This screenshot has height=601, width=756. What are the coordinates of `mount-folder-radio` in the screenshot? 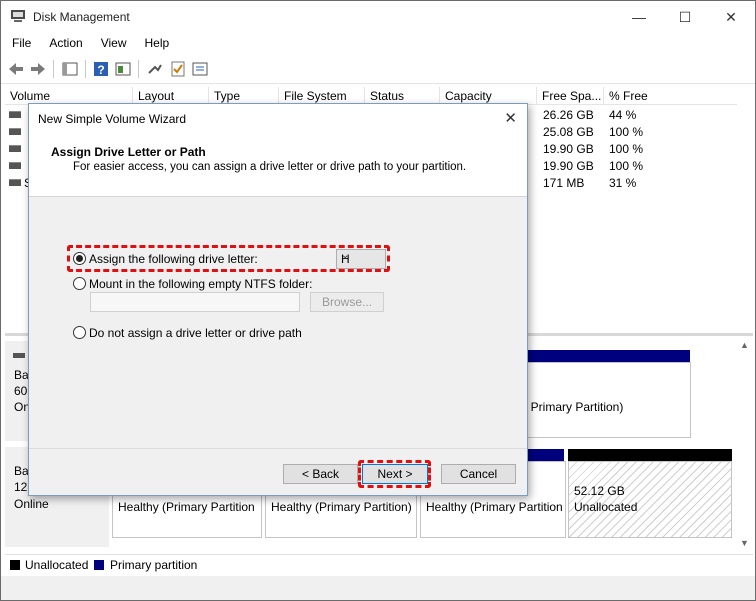 It's located at (79, 283).